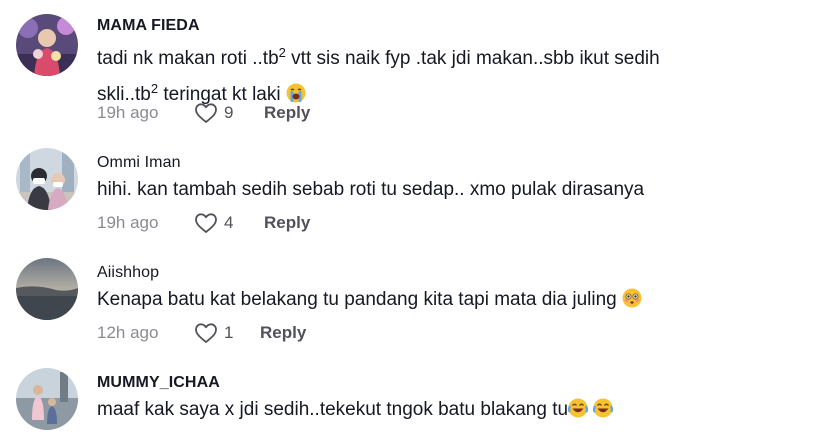  I want to click on like-count: 1, so click(229, 332).